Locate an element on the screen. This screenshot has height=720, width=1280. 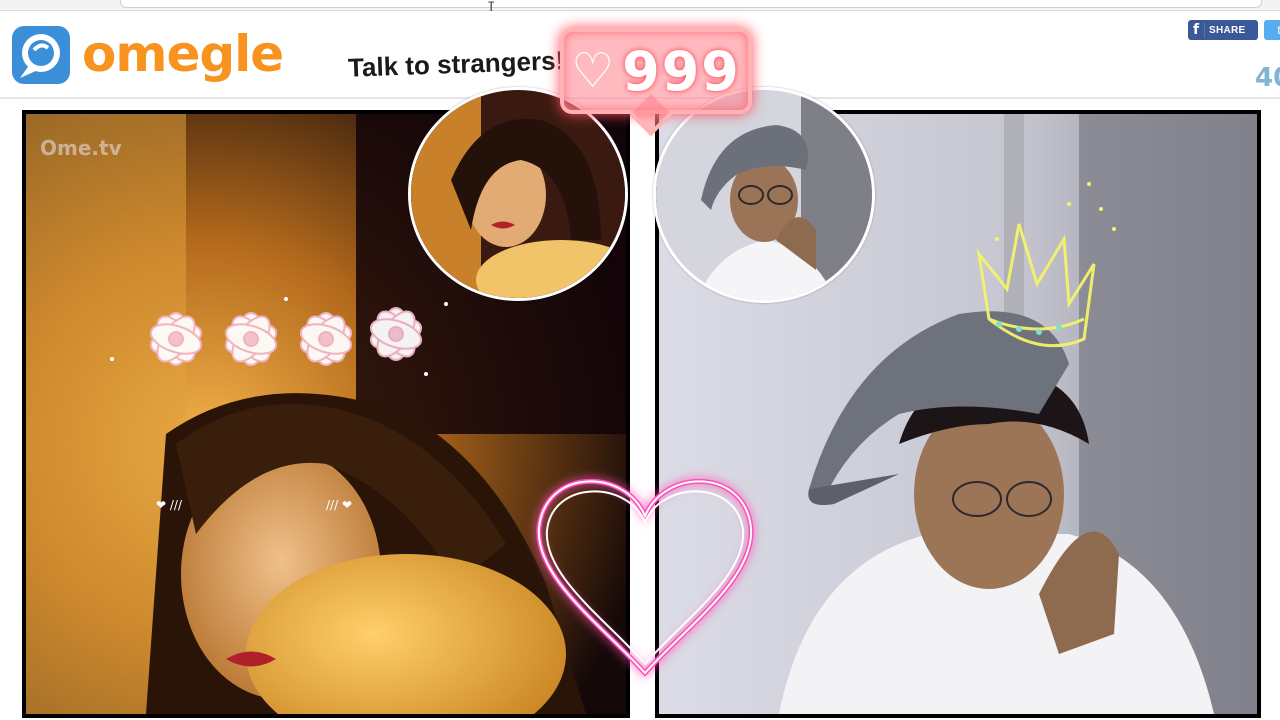
like-count: 999 is located at coordinates (681, 71).